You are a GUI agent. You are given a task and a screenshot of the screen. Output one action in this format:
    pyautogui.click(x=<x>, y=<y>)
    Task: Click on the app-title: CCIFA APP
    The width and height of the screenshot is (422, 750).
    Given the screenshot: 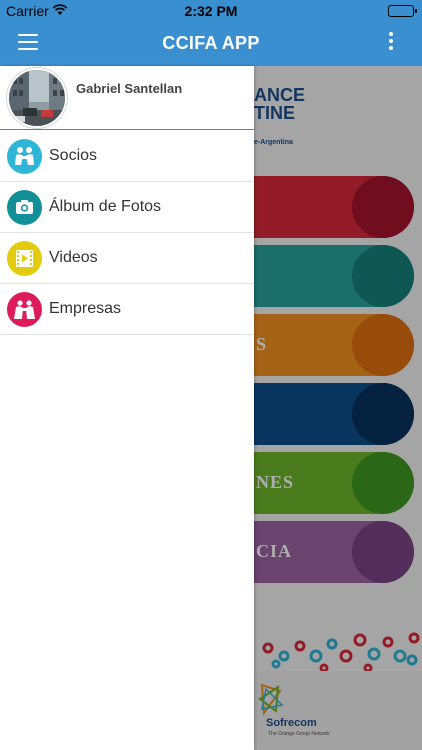 What is the action you would take?
    pyautogui.click(x=211, y=43)
    